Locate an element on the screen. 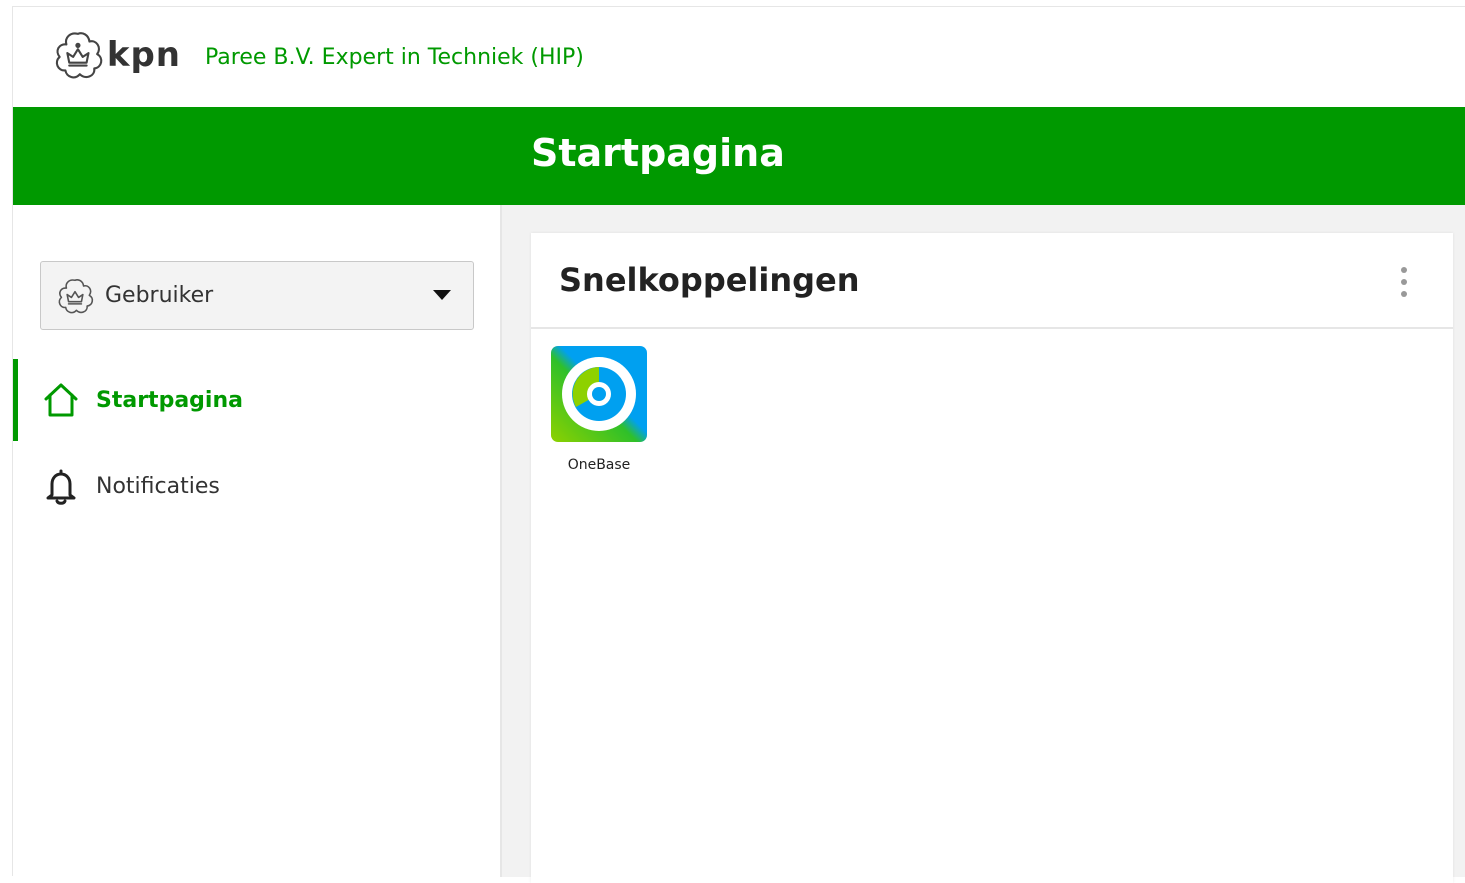 The image size is (1465, 883). shortcut-onebase: OneBase is located at coordinates (599, 415).